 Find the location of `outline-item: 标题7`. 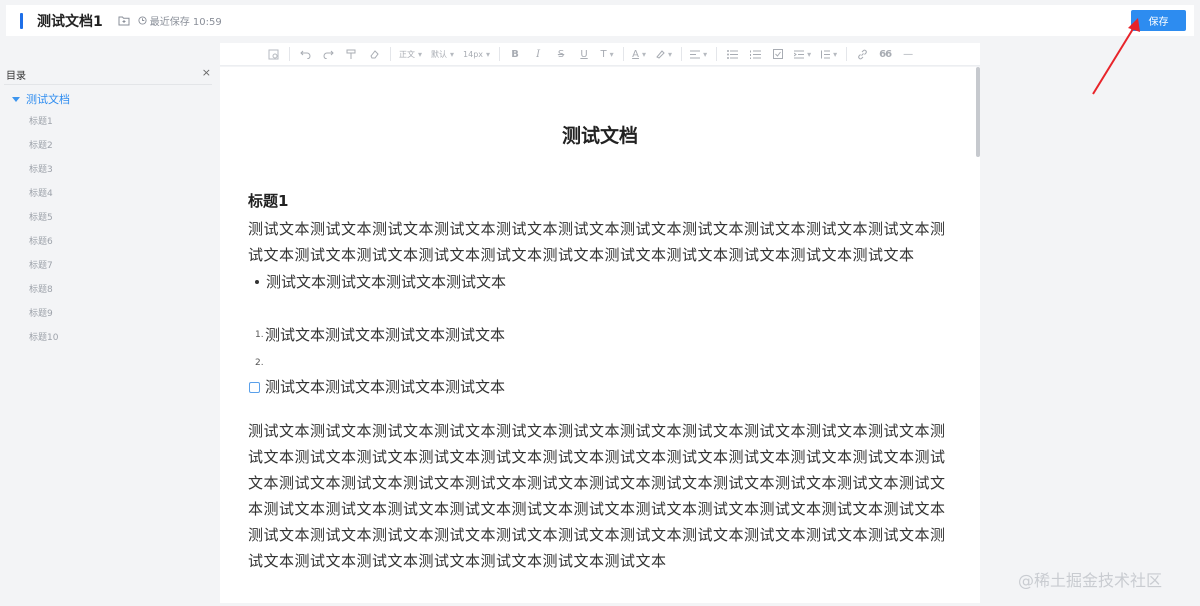

outline-item: 标题7 is located at coordinates (108, 266).